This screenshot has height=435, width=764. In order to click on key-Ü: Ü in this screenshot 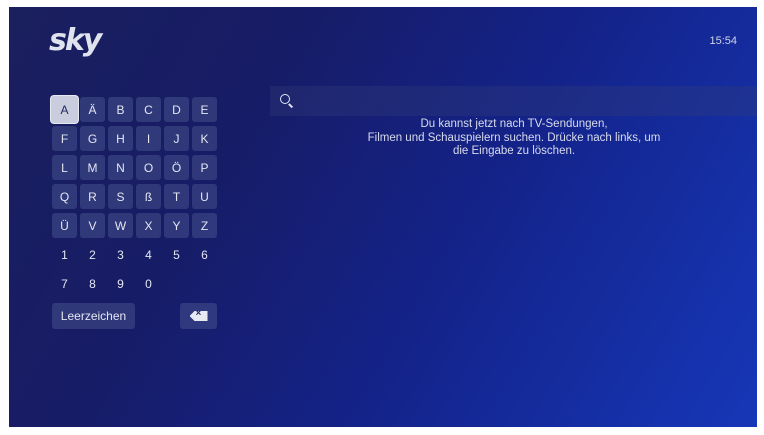, I will do `click(64, 225)`.